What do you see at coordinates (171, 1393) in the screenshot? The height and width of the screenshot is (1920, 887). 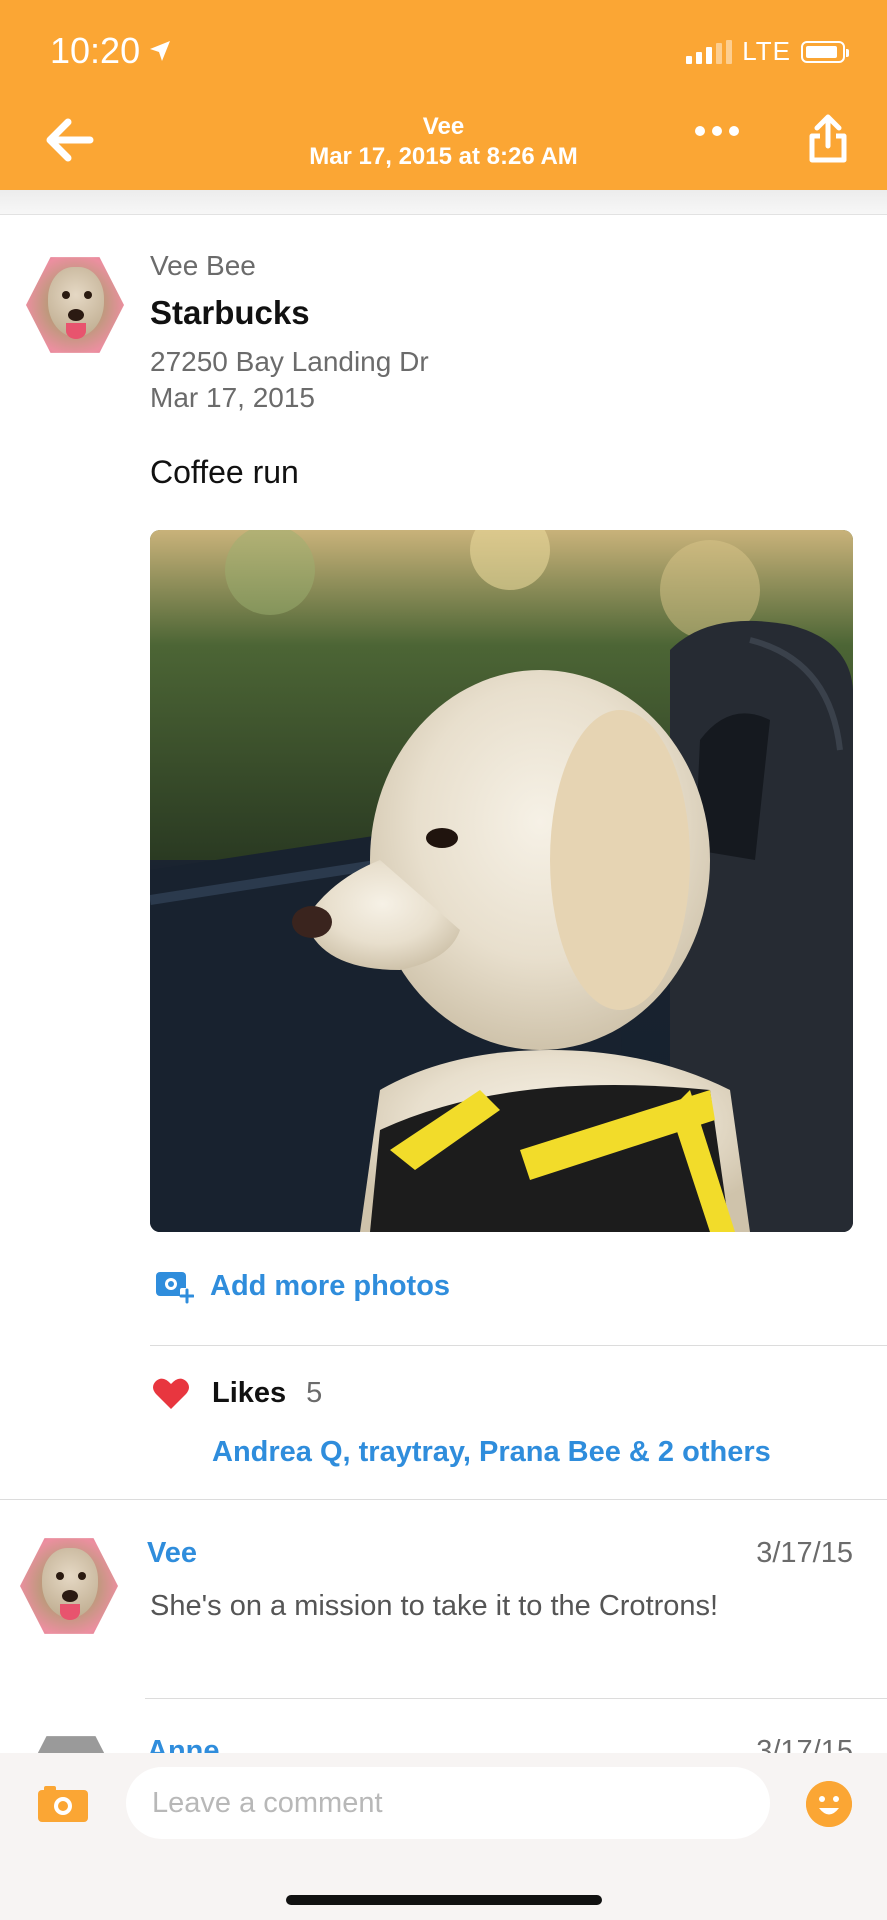 I see `heart-icon` at bounding box center [171, 1393].